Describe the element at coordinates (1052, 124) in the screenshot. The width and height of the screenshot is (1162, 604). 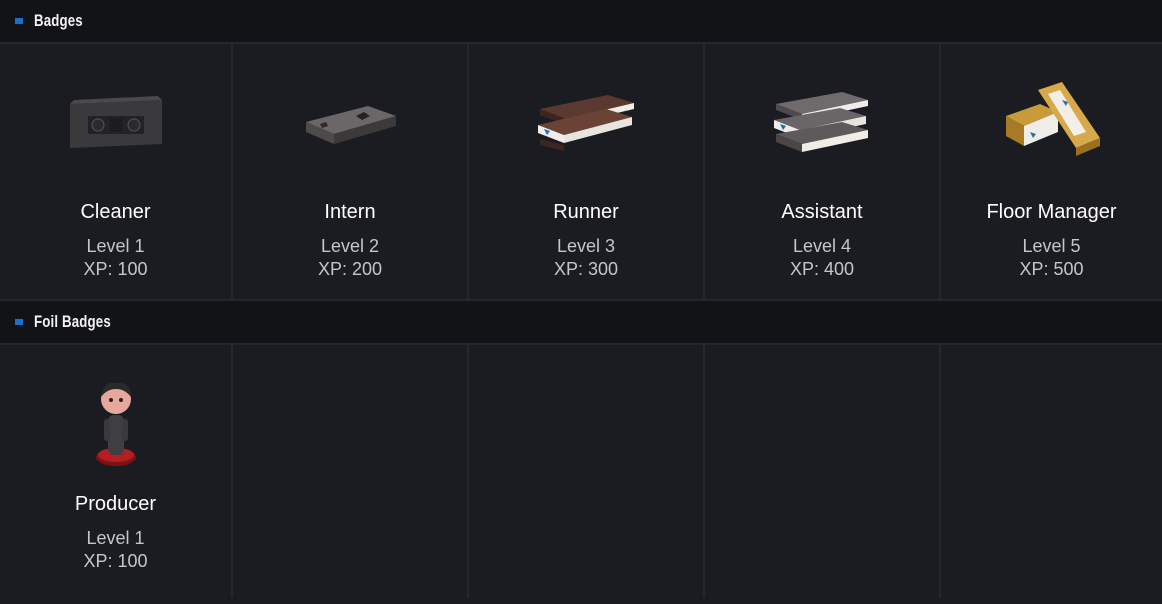
I see `gold-vhs-tape-stack-icon` at that location.